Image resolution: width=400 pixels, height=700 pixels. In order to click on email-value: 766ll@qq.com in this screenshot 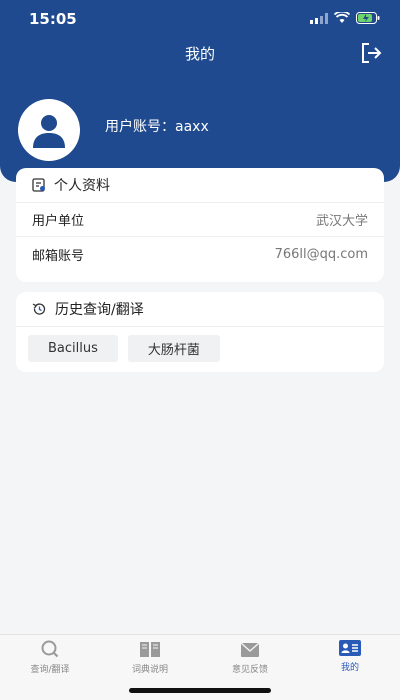, I will do `click(321, 254)`.